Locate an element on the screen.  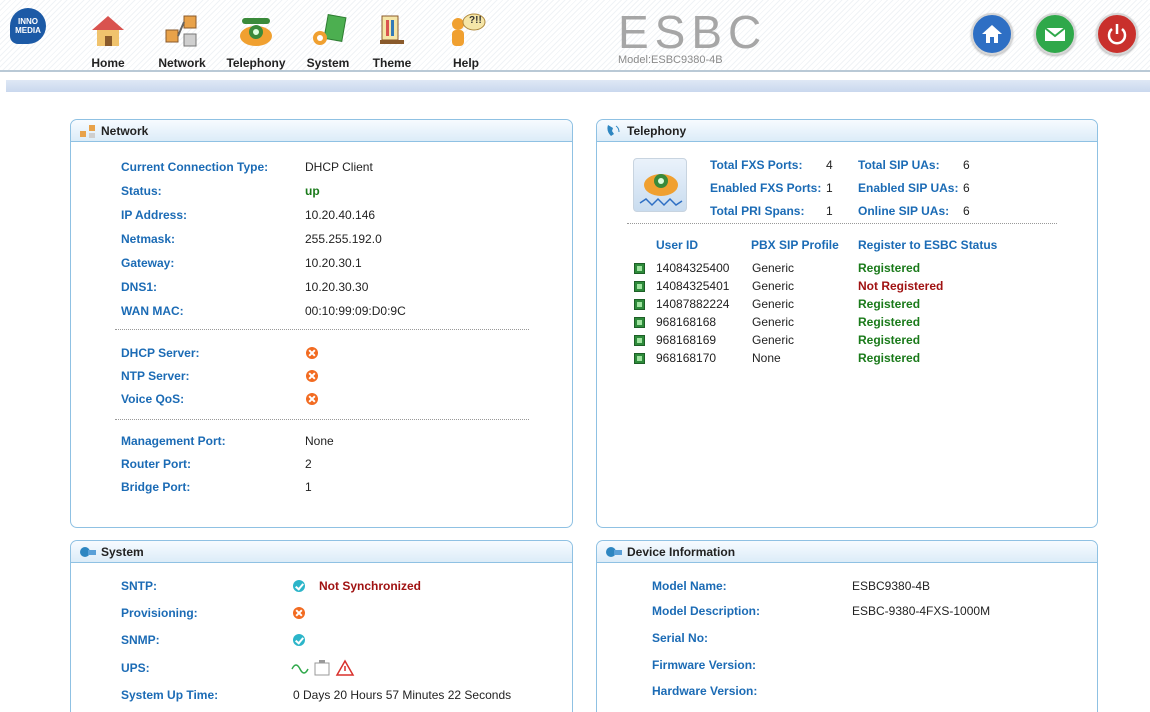
phone-icon is located at coordinates (613, 130).